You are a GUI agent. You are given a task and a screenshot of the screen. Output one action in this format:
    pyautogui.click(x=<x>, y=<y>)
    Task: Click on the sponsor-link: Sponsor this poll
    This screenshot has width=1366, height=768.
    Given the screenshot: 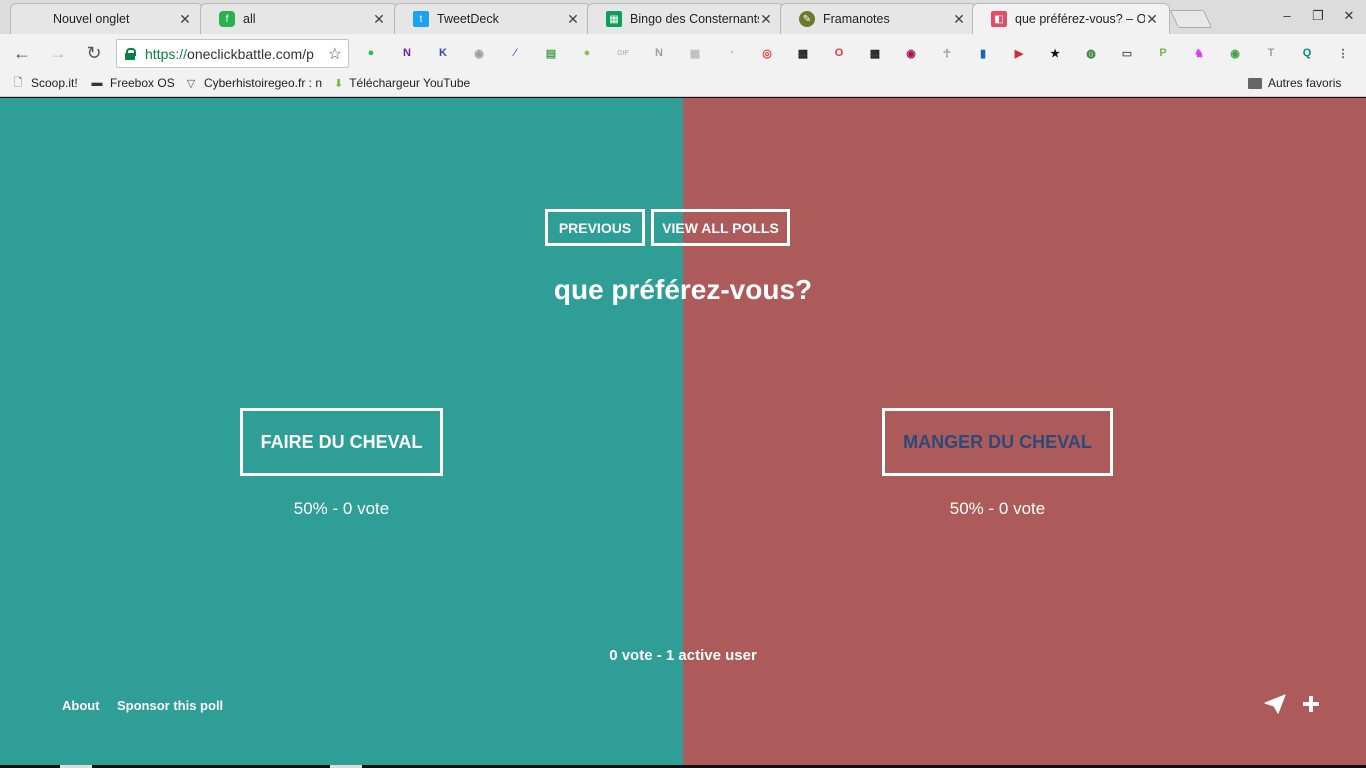 What is the action you would take?
    pyautogui.click(x=170, y=705)
    